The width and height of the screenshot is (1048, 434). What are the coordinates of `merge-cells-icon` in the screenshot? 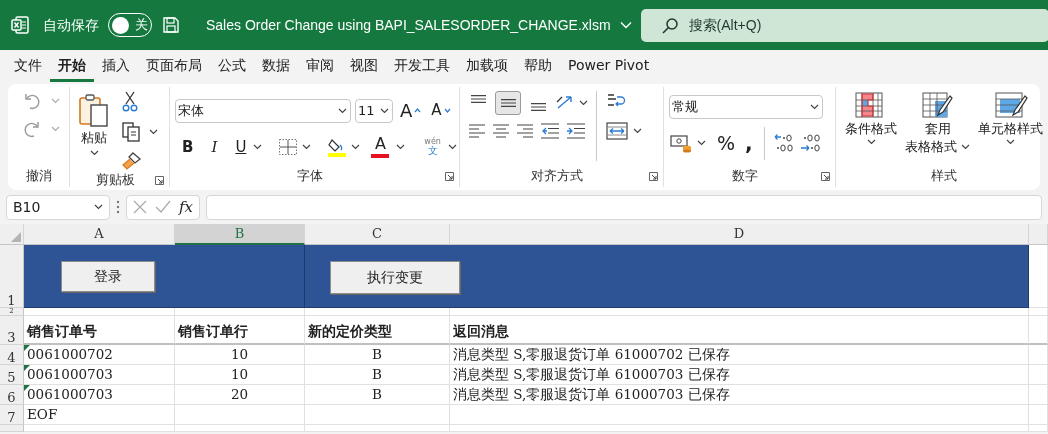 It's located at (617, 131).